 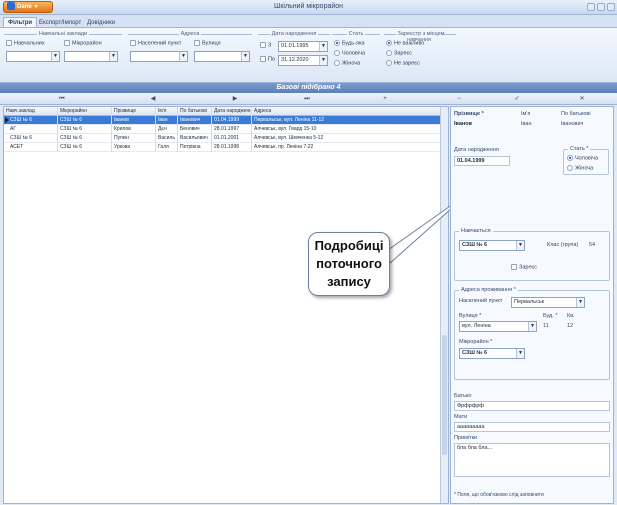 What do you see at coordinates (347, 63) in the screenshot?
I see `radio-sex-female: Жіноча` at bounding box center [347, 63].